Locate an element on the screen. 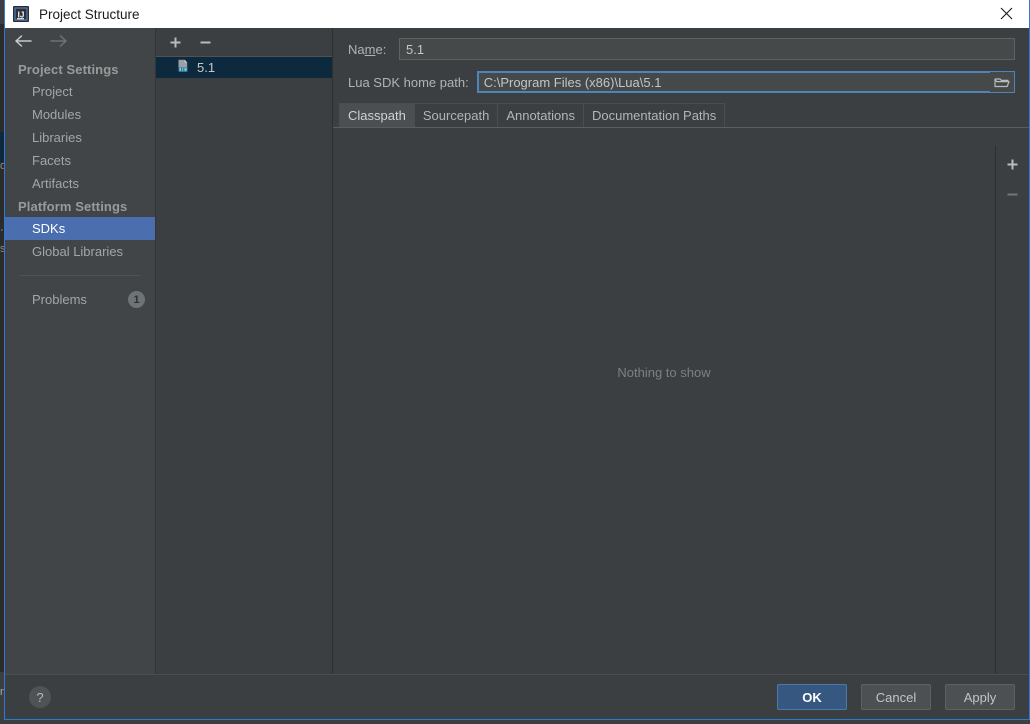  svg-text: IJ is located at coordinates (21, 14).